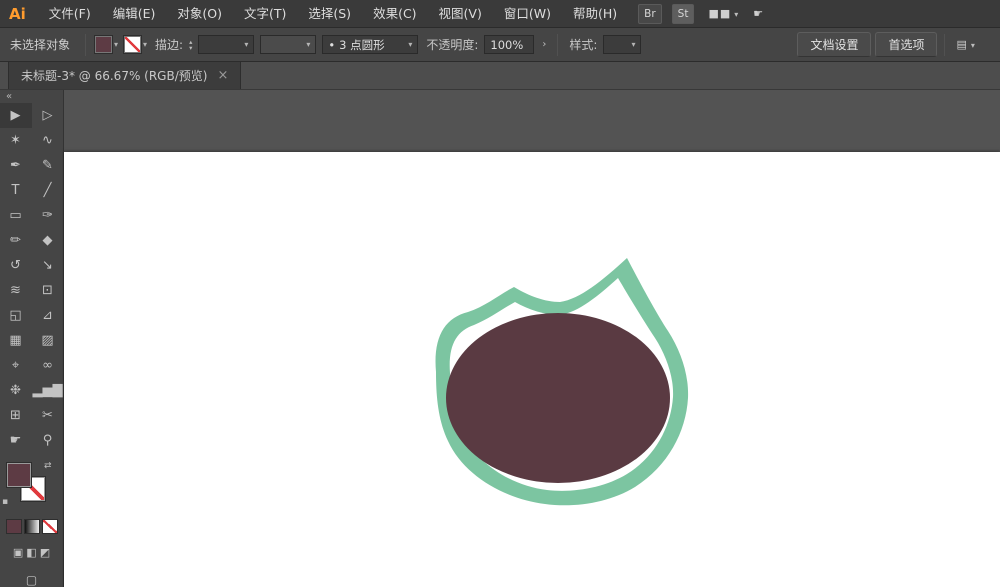 This screenshot has height=587, width=1000. Describe the element at coordinates (48, 190) in the screenshot. I see `line-segment-tool: ╱` at that location.